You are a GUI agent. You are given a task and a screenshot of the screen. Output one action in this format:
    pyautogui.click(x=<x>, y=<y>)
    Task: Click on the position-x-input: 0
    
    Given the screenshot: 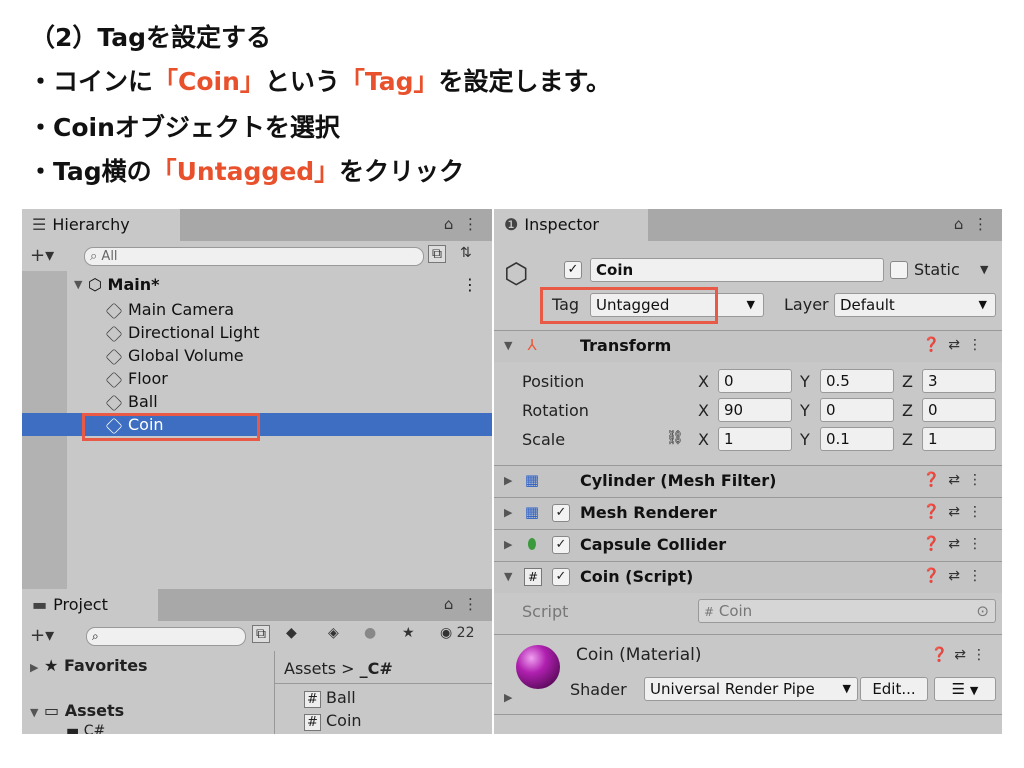 What is the action you would take?
    pyautogui.click(x=755, y=381)
    